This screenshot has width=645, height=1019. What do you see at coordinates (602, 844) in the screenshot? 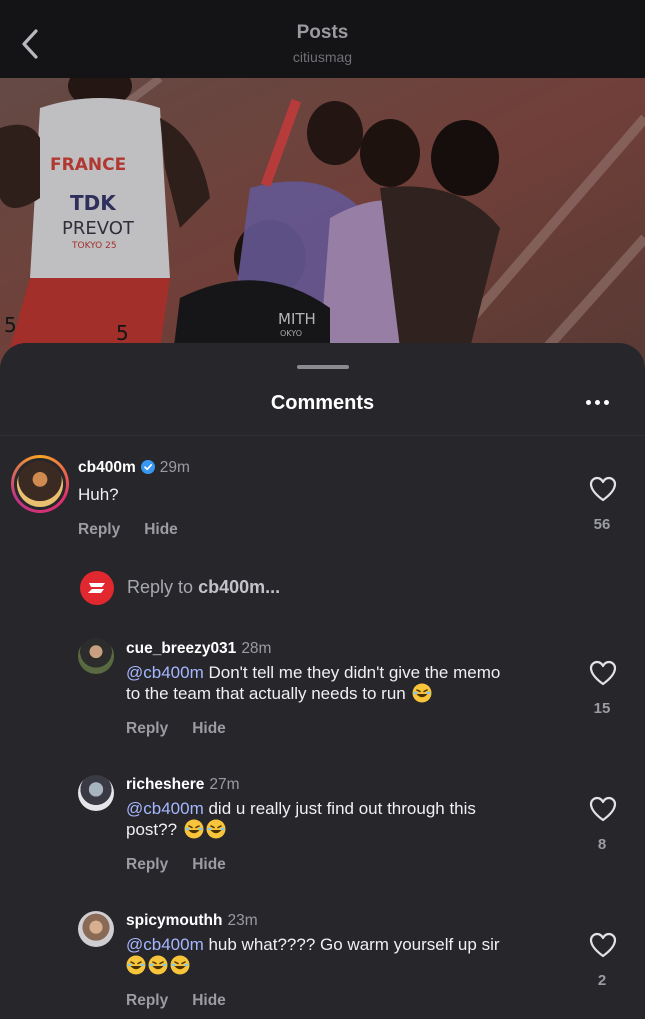
I see `like-count: 8` at bounding box center [602, 844].